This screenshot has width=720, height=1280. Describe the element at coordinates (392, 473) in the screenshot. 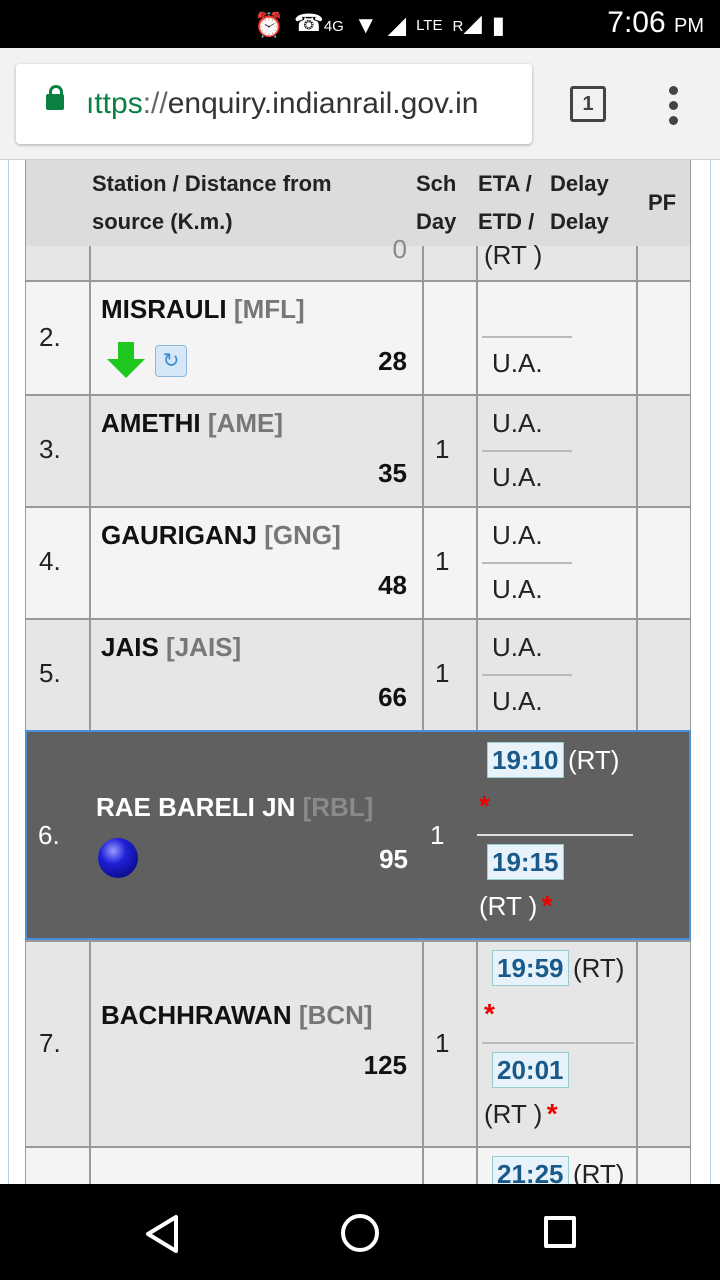

I see `distance: 35` at that location.